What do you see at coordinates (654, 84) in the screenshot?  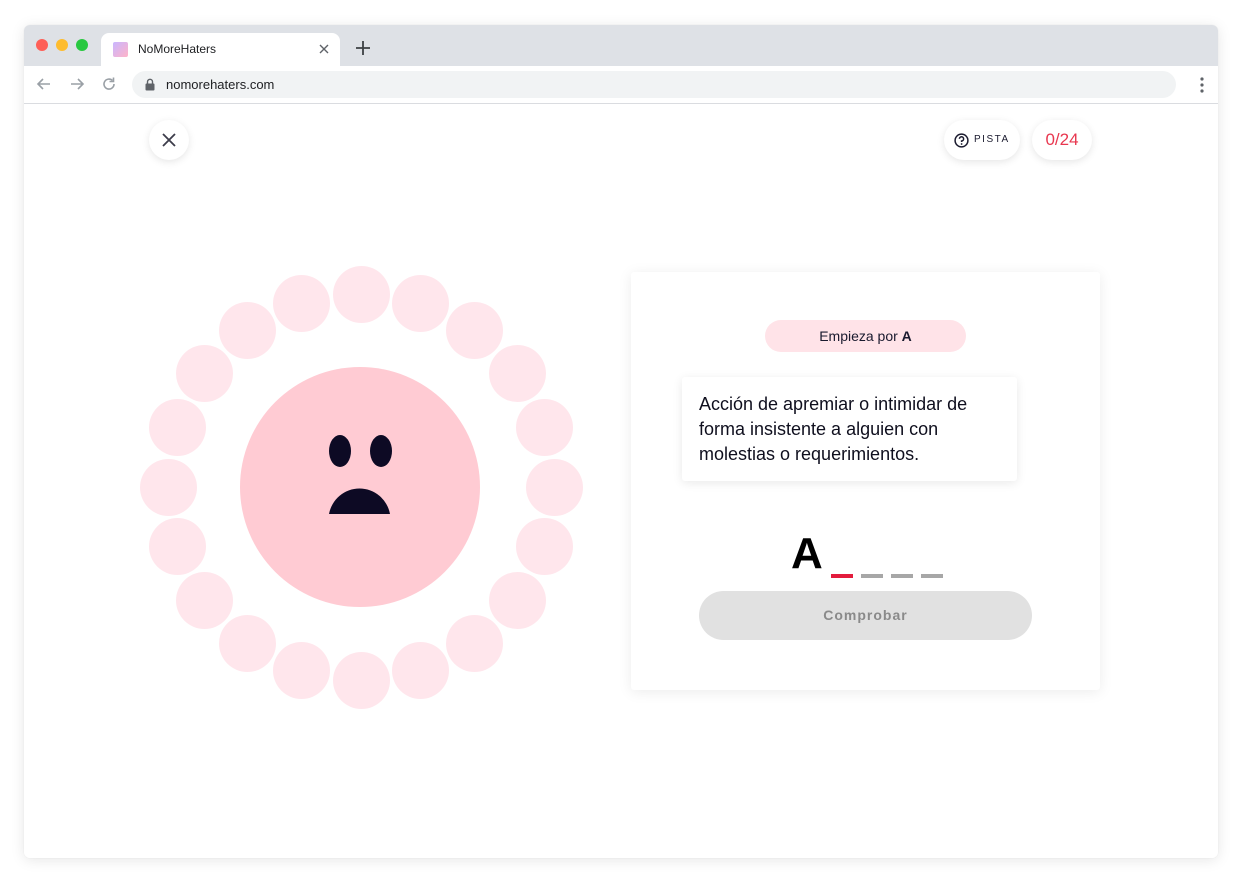 I see `address-bar: nomorehaters.com` at bounding box center [654, 84].